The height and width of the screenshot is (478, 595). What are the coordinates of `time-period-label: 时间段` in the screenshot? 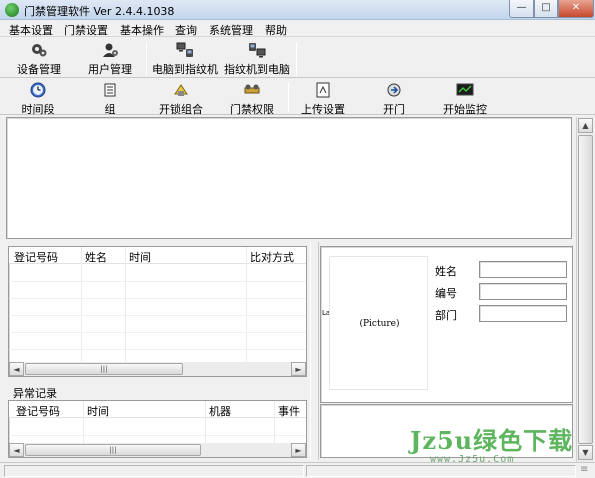 It's located at (38, 109).